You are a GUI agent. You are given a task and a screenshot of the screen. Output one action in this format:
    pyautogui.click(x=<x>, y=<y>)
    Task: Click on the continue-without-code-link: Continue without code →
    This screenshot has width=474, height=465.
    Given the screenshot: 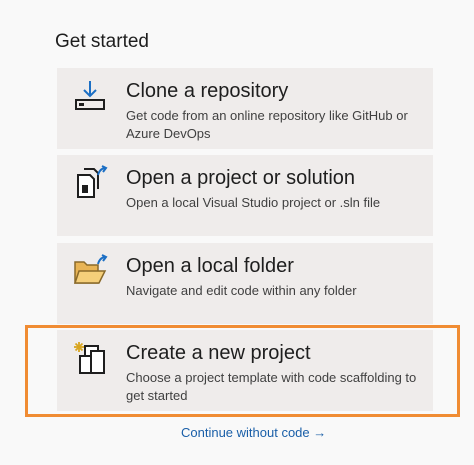 What is the action you would take?
    pyautogui.click(x=253, y=433)
    